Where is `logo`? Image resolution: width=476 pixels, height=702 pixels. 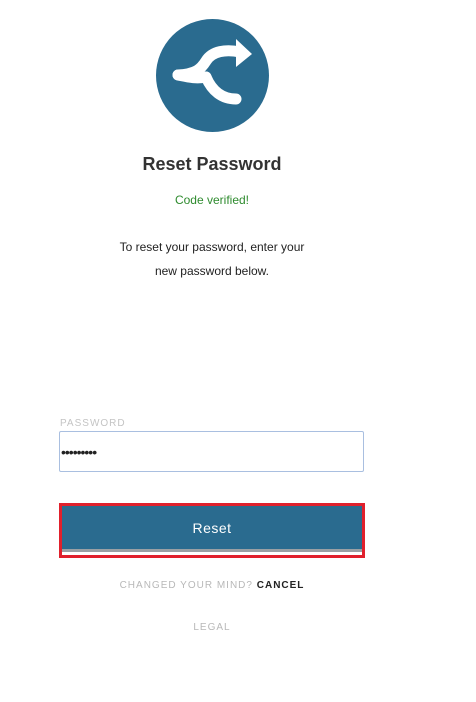
logo is located at coordinates (212, 75).